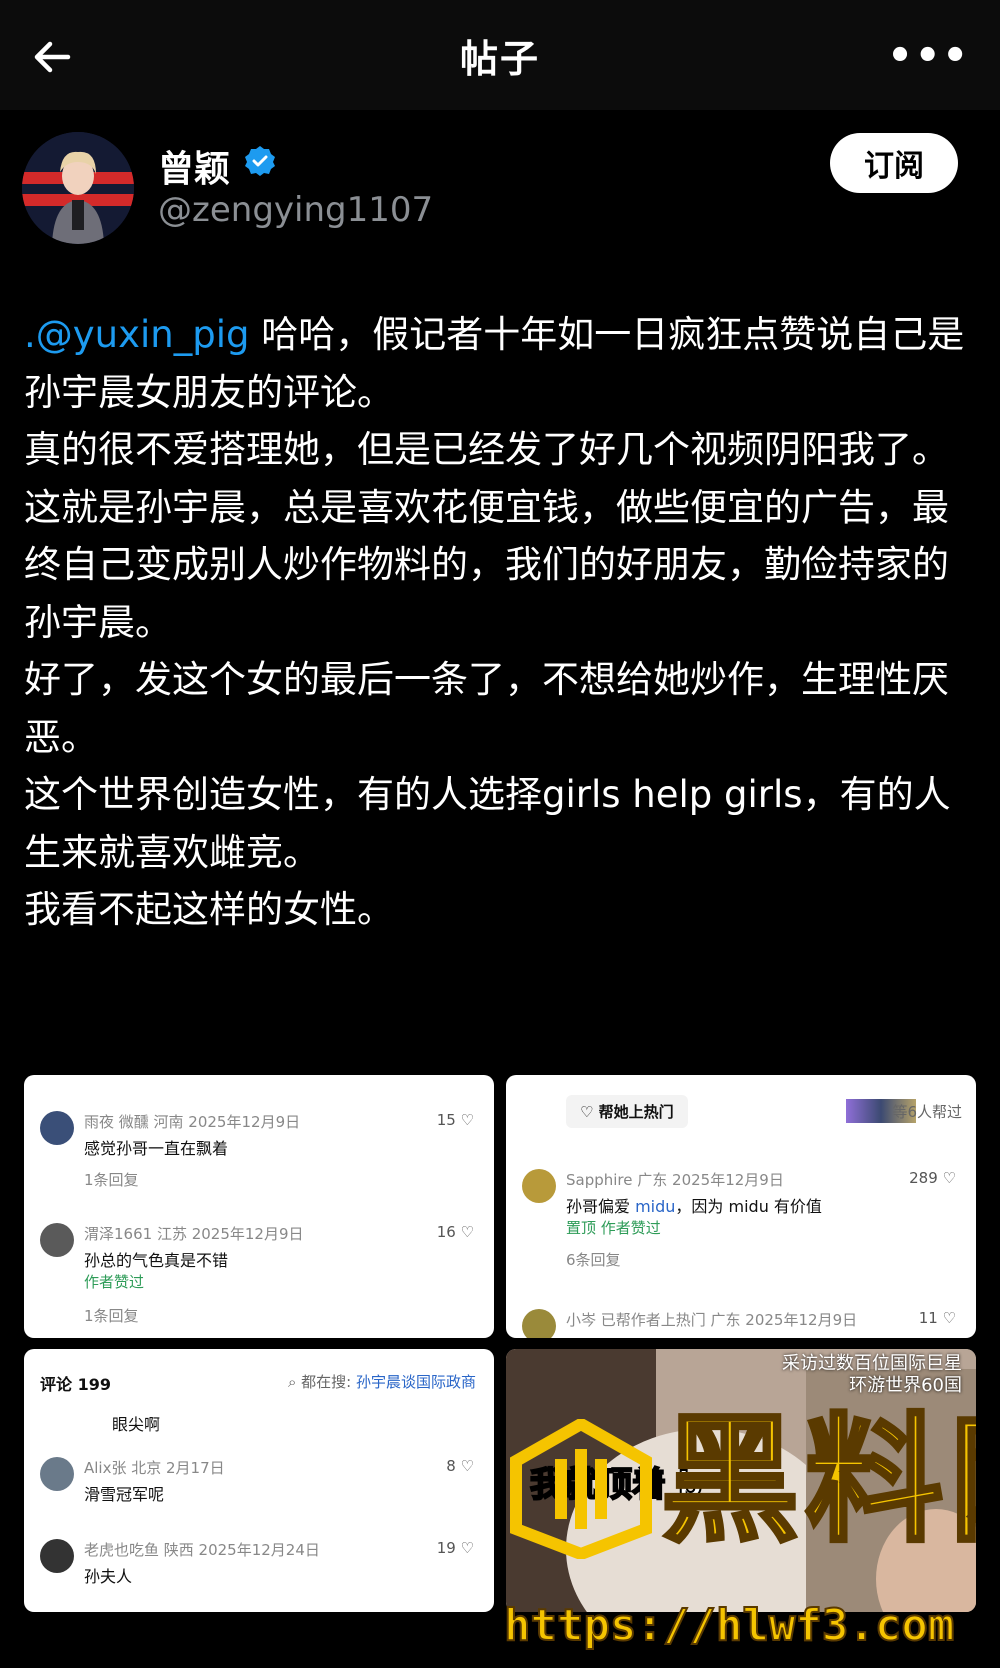 This screenshot has width=1000, height=1668. I want to click on comment-text: 孙总的气色真是不错, so click(156, 1260).